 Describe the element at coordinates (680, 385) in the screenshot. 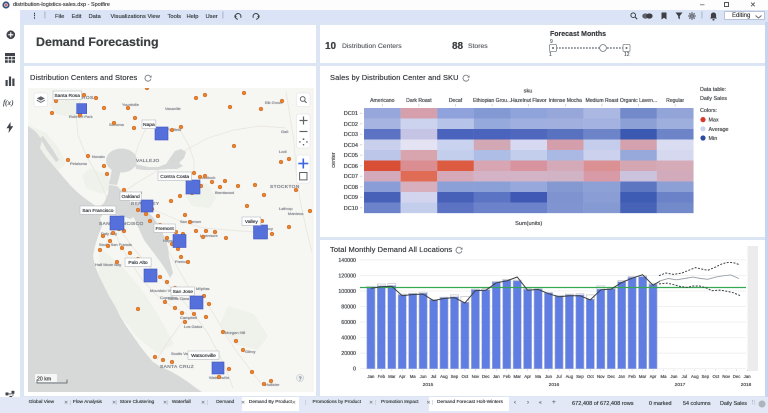

I see `svg-text: 2017` at that location.